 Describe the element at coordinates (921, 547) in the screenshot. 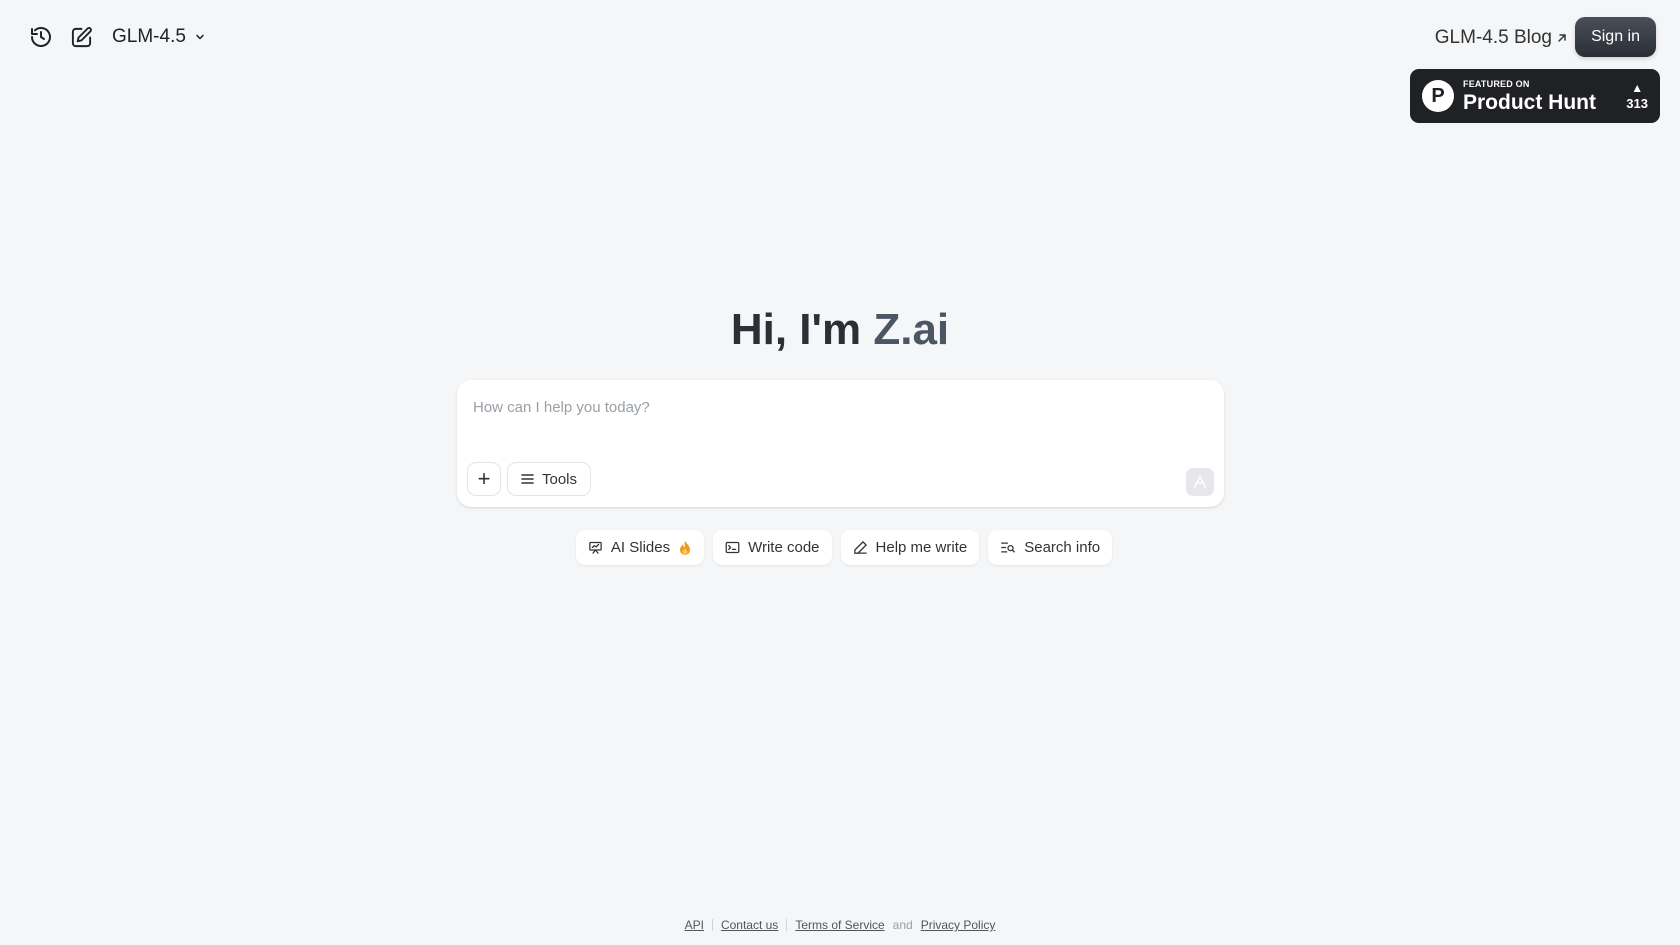

I see `chip-help-me-write-label: Help me write` at that location.